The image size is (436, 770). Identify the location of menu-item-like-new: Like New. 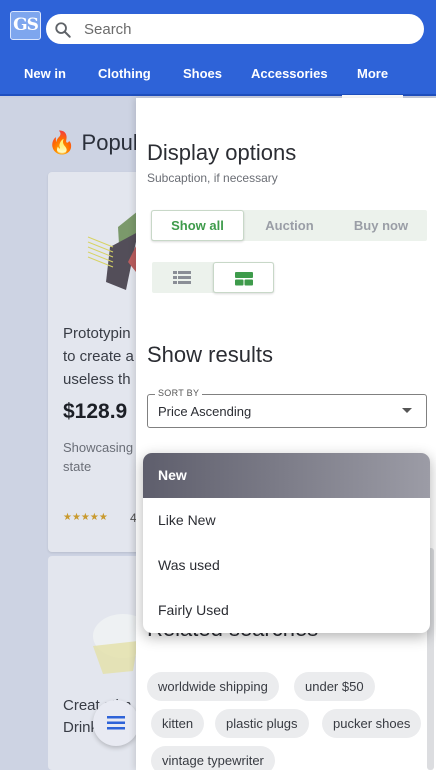
(286, 520).